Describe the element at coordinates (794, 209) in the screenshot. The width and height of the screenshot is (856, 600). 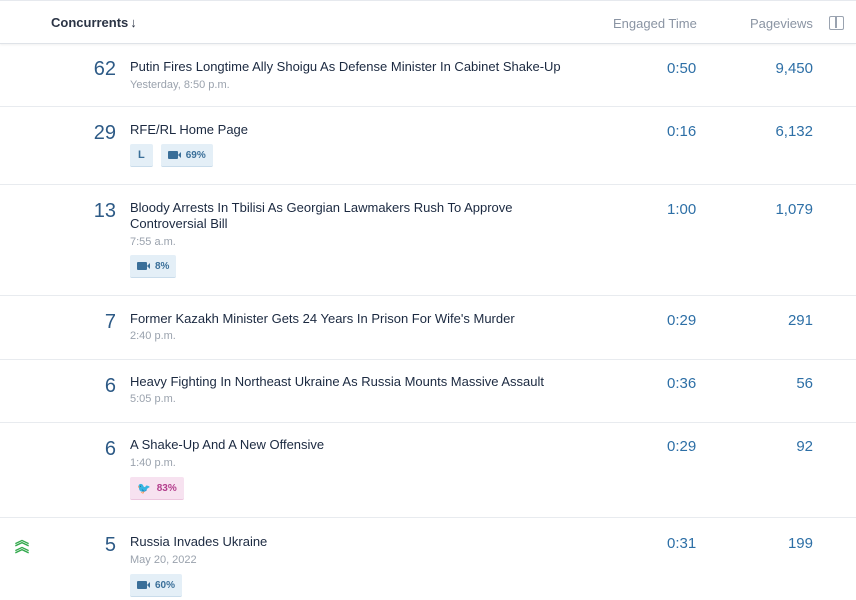
I see `pageviews-value: 1,079` at that location.